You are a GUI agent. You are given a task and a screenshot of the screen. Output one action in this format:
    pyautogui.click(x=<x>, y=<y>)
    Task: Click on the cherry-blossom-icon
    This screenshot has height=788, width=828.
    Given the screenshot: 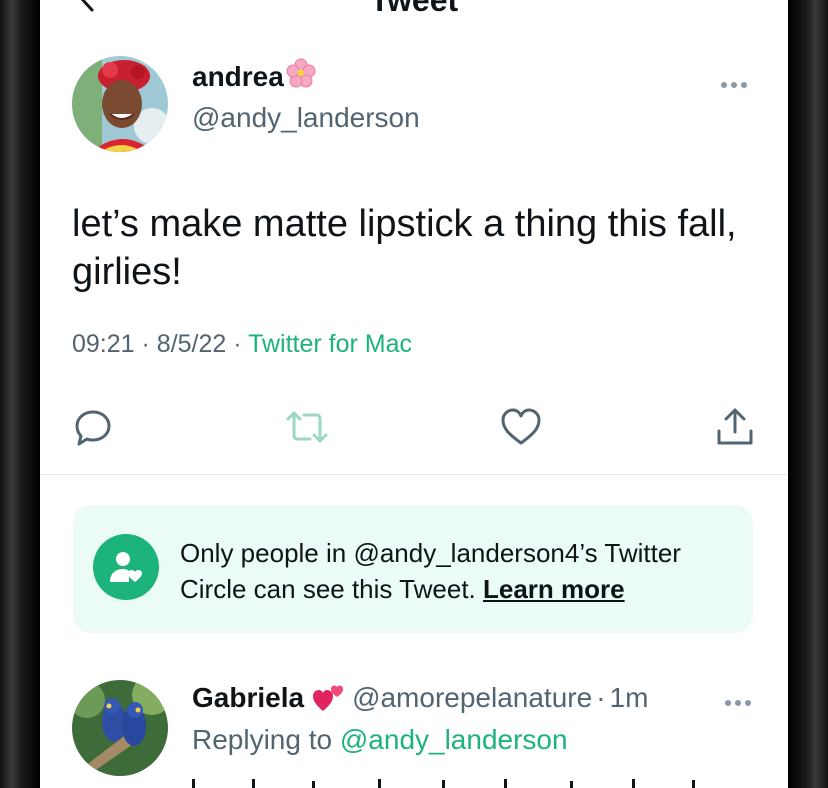 What is the action you would take?
    pyautogui.click(x=301, y=76)
    